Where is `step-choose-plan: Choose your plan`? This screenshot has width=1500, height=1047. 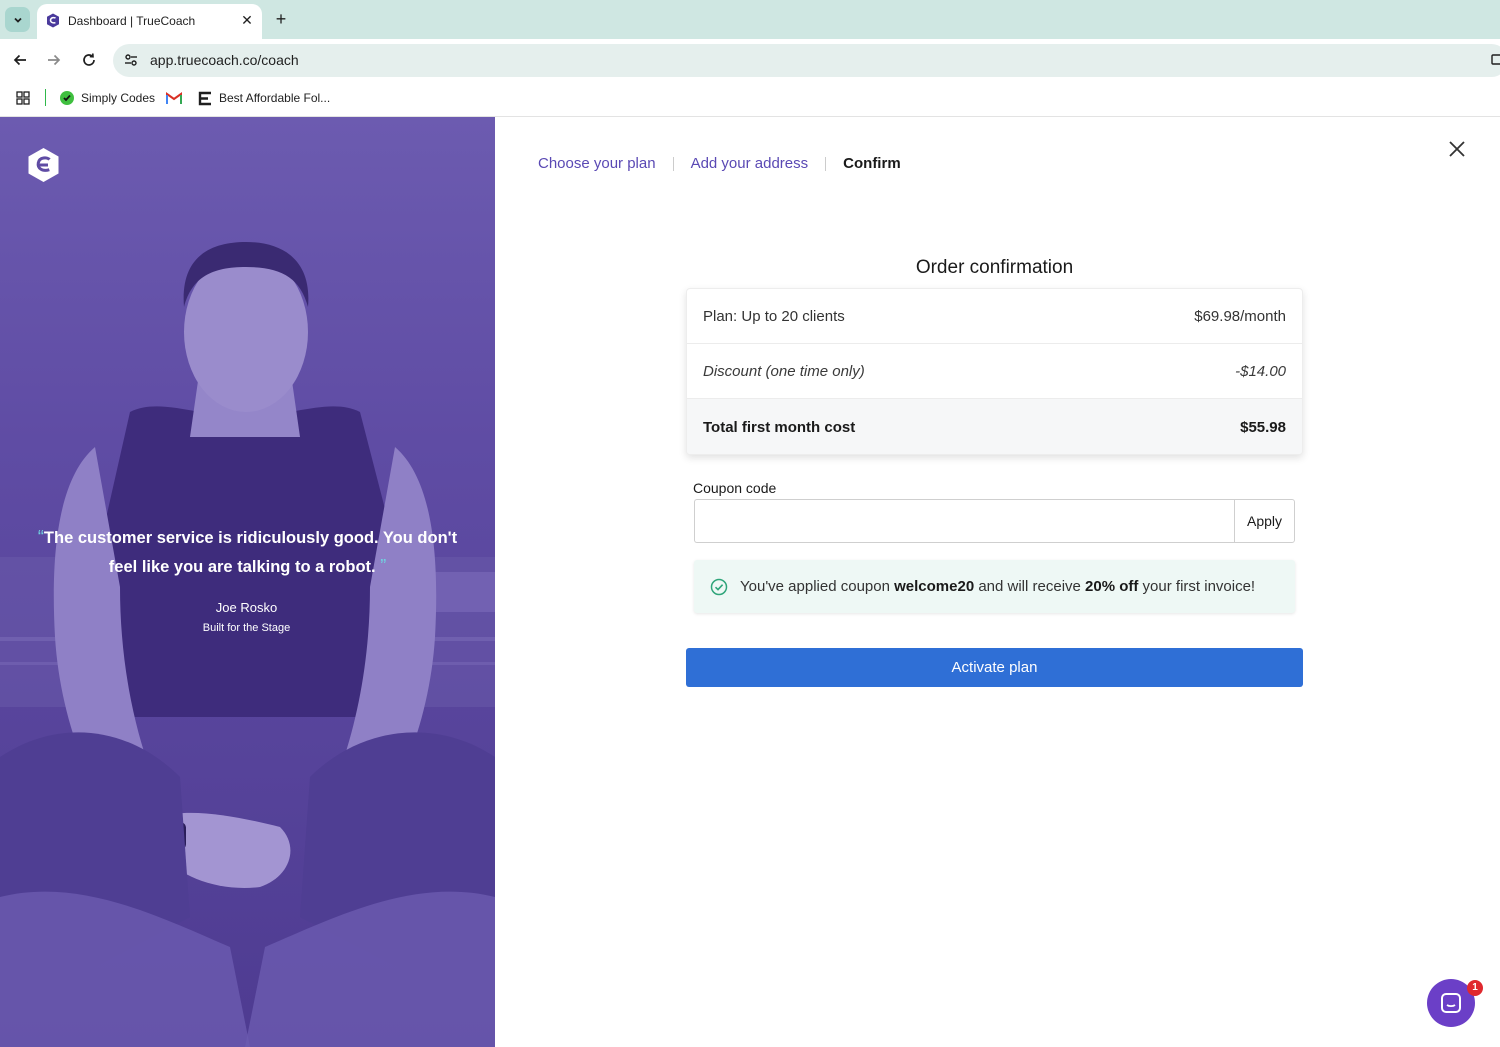 step-choose-plan: Choose your plan is located at coordinates (597, 163).